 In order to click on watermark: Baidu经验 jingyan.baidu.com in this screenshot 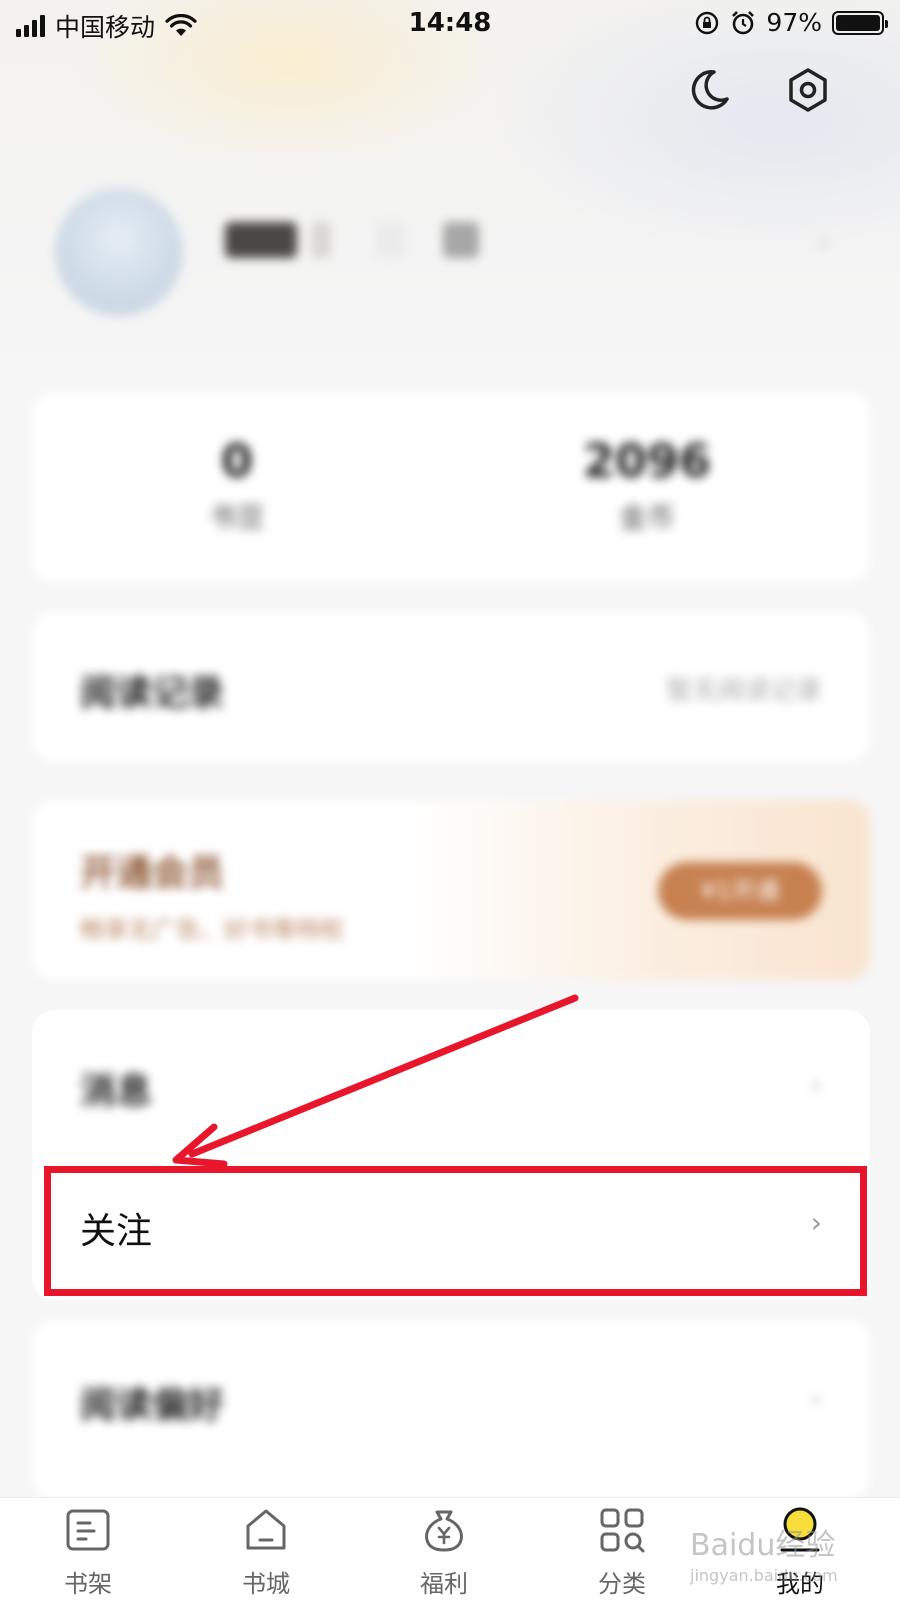, I will do `click(790, 1552)`.